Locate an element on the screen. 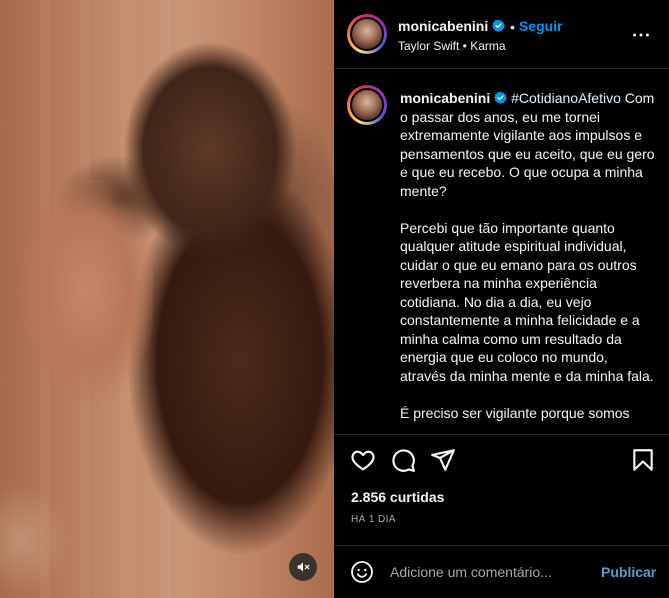  mute-toggle-button is located at coordinates (303, 567).